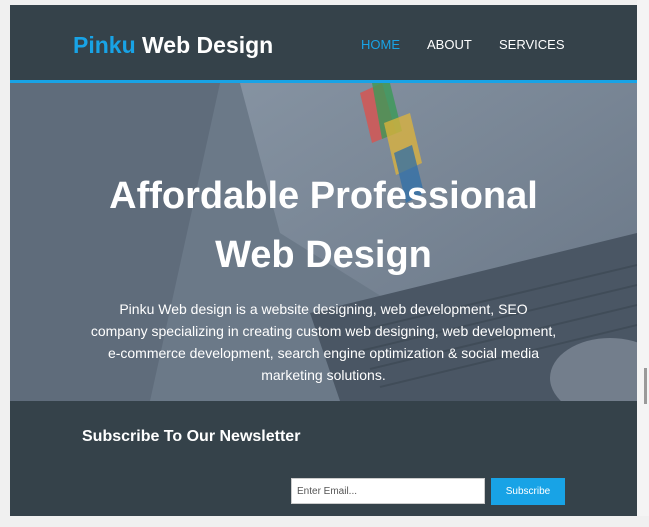 The width and height of the screenshot is (649, 527). I want to click on hero-description-line: marketing solutions., so click(323, 375).